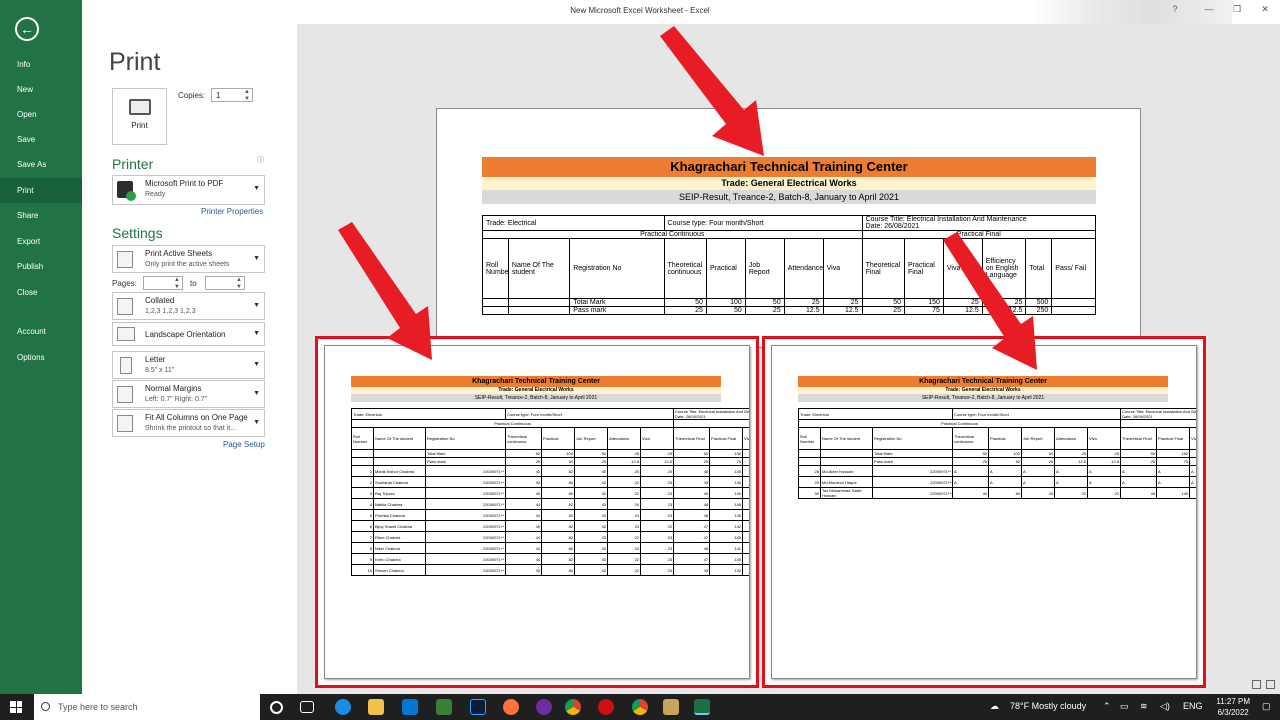  What do you see at coordinates (376, 707) in the screenshot?
I see `file-explorer-icon` at bounding box center [376, 707].